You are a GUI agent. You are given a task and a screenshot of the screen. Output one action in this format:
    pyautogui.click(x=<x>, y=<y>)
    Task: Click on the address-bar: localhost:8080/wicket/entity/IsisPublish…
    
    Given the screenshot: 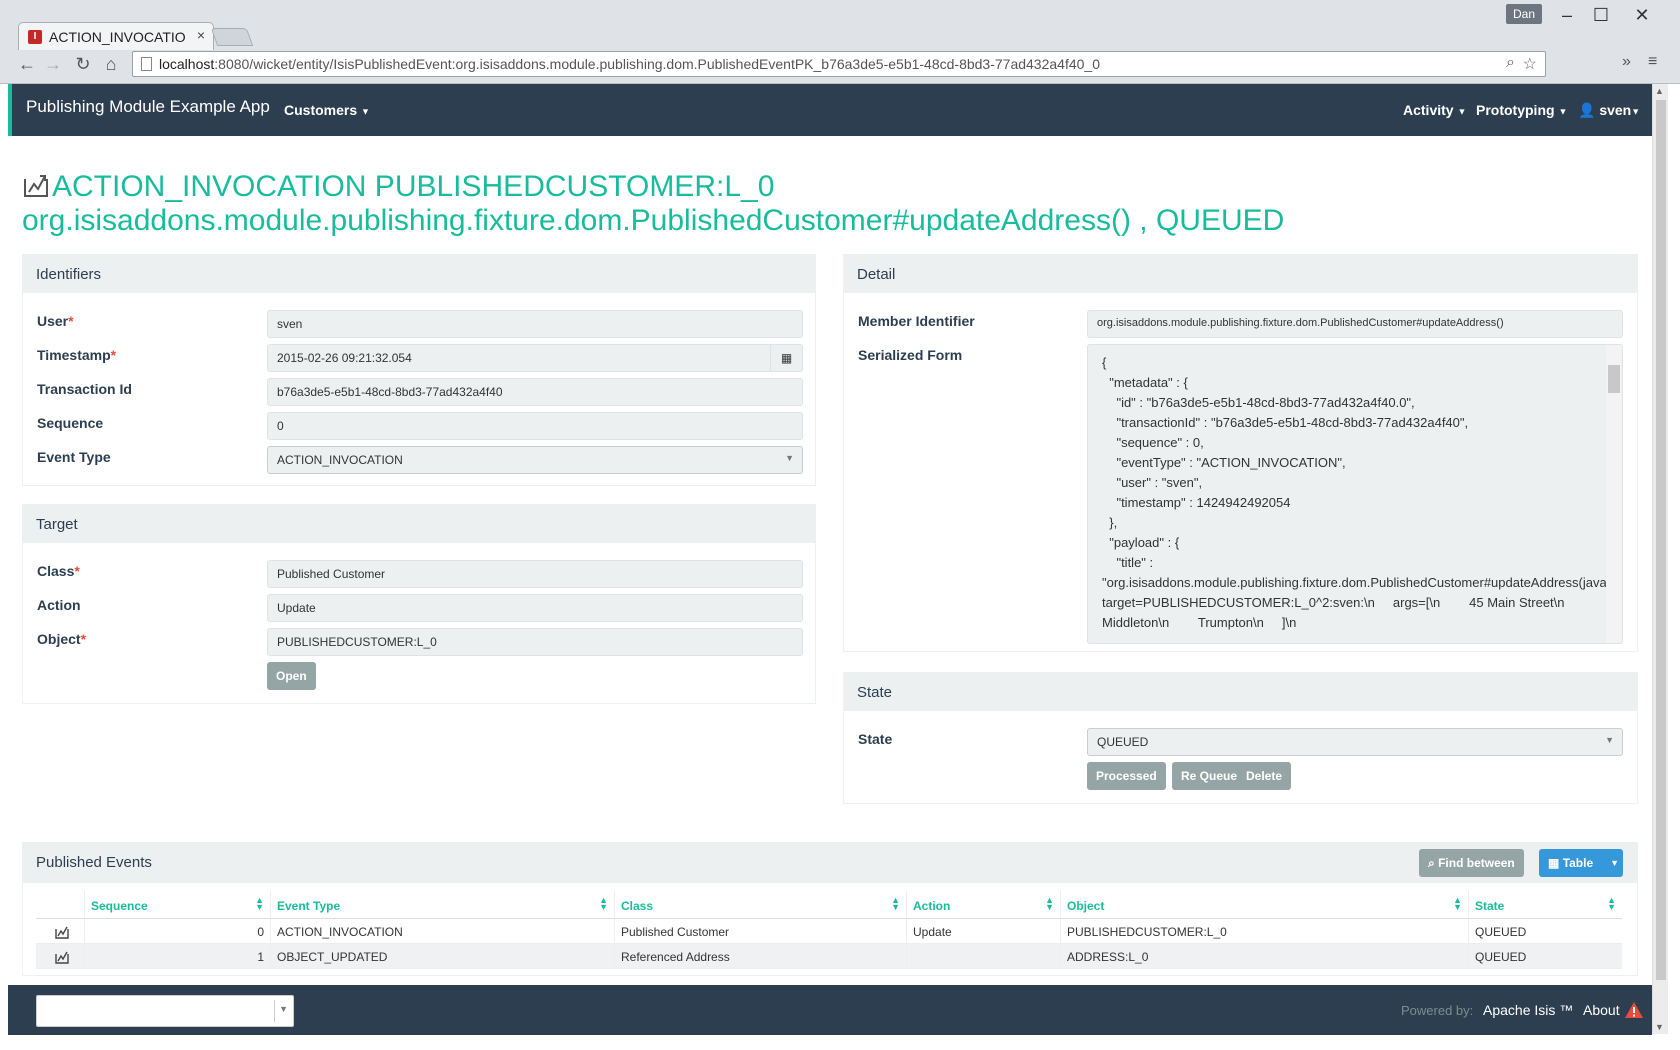 What is the action you would take?
    pyautogui.click(x=839, y=64)
    